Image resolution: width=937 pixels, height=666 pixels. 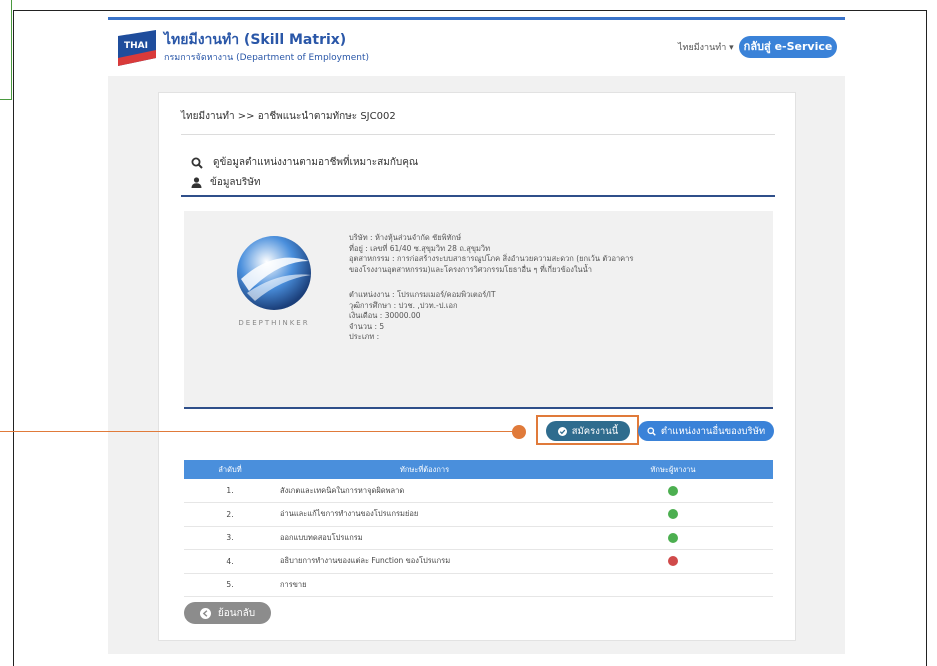 I want to click on apply-button-label: สมัครงานนี้, so click(x=595, y=431).